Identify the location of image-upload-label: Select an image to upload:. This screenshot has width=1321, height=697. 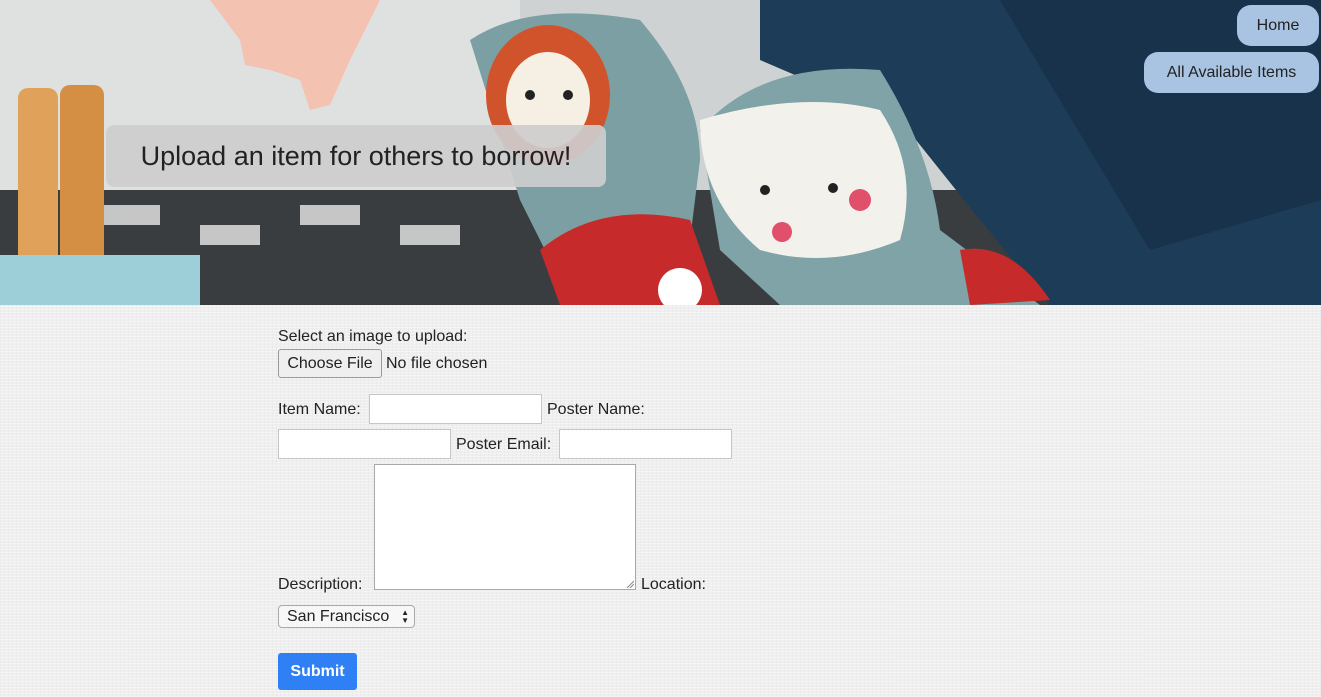
(373, 336).